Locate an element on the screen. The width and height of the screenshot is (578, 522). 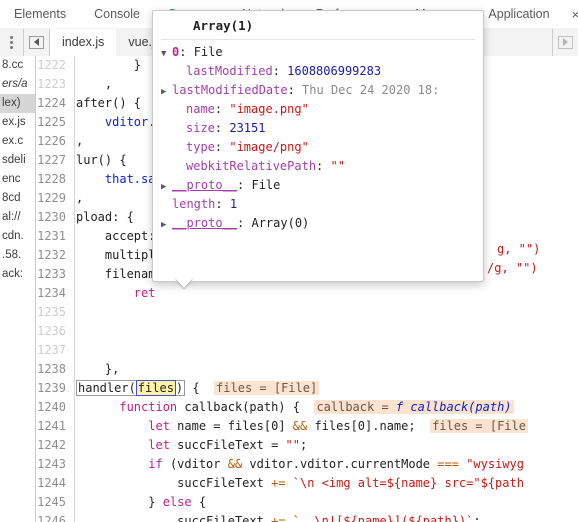
code-text: pload: { is located at coordinates (105, 217).